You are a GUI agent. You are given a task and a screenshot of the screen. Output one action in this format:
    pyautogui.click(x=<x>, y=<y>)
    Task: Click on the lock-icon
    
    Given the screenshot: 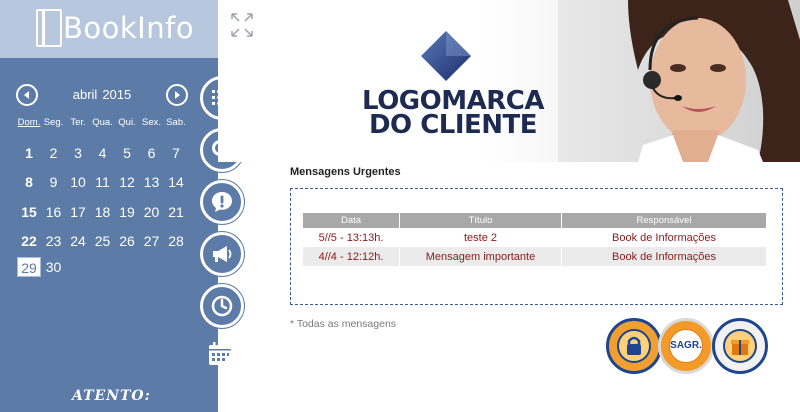 What is the action you would take?
    pyautogui.click(x=634, y=346)
    